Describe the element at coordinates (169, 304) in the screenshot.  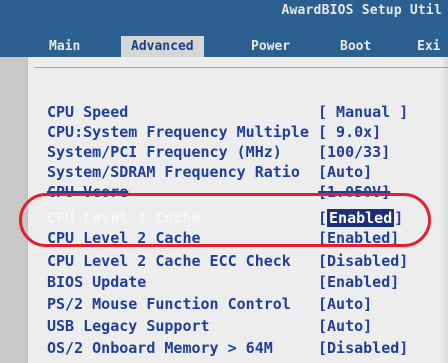
I see `setting-ps2-mouse-label: PS/2 Mouse Function Control` at that location.